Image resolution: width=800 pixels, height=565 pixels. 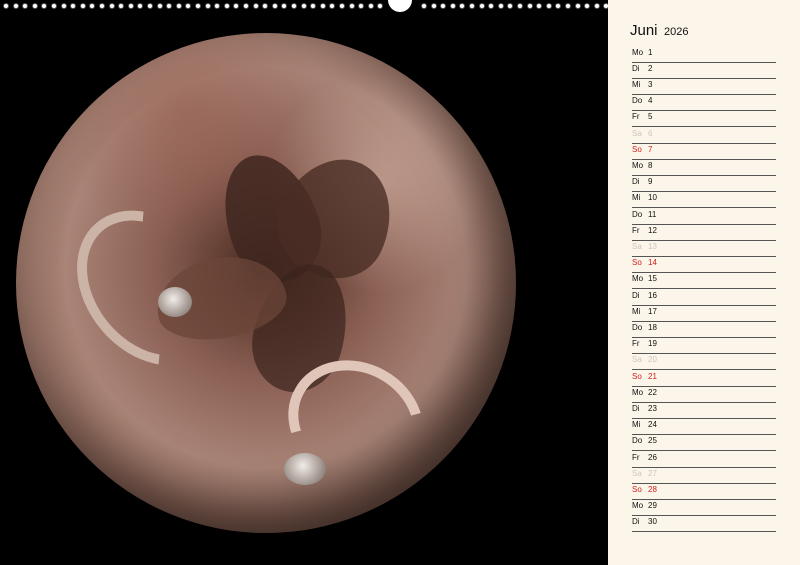 What do you see at coordinates (652, 408) in the screenshot?
I see `day-number: 23` at bounding box center [652, 408].